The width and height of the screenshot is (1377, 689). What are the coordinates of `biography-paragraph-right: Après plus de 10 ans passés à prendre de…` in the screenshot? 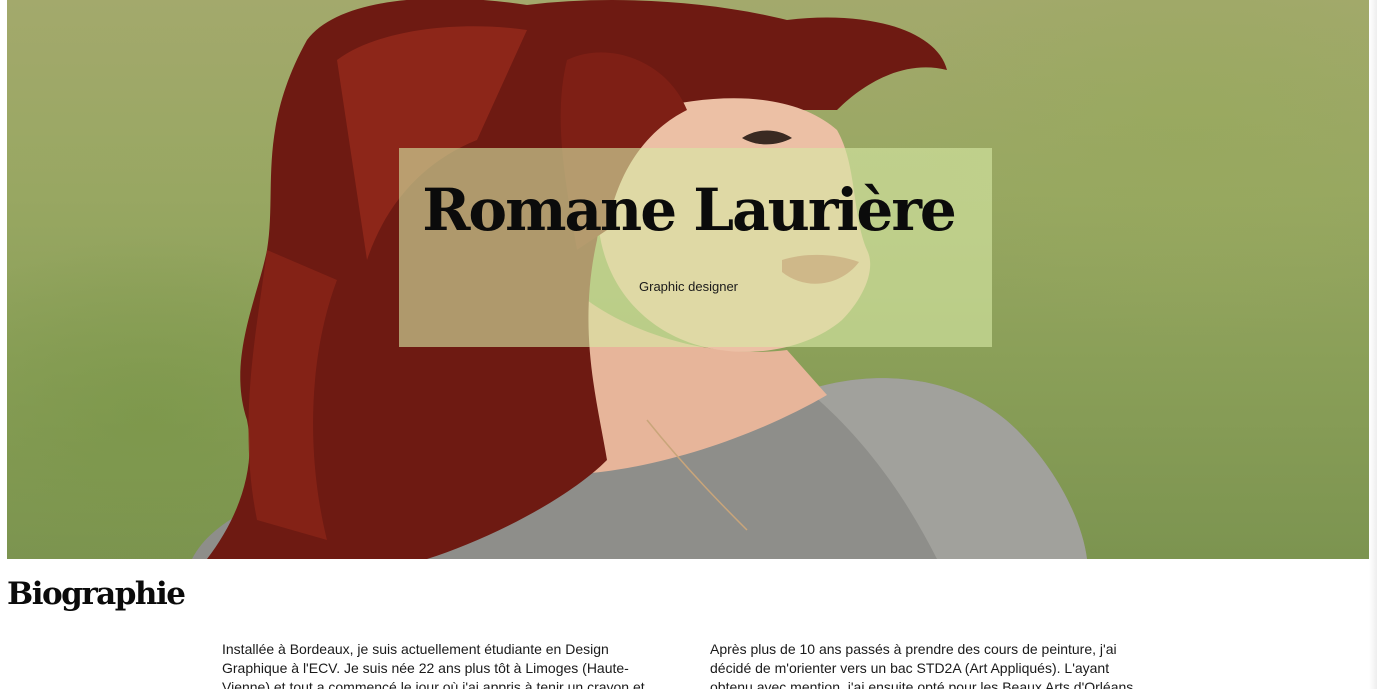 It's located at (922, 665).